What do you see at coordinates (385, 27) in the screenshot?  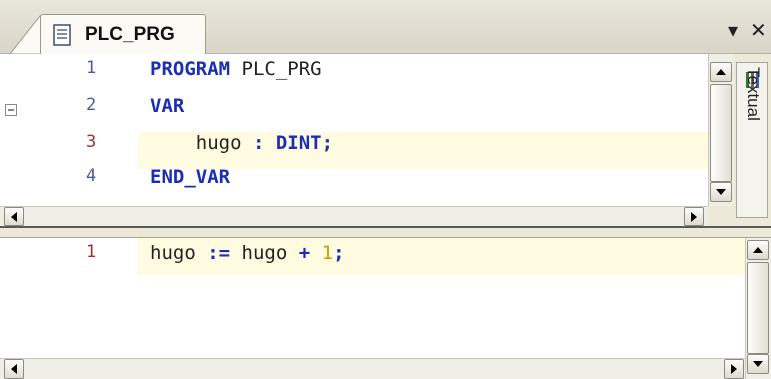 I see `editor-titlebar: PLC_PRG ▾ ✕` at bounding box center [385, 27].